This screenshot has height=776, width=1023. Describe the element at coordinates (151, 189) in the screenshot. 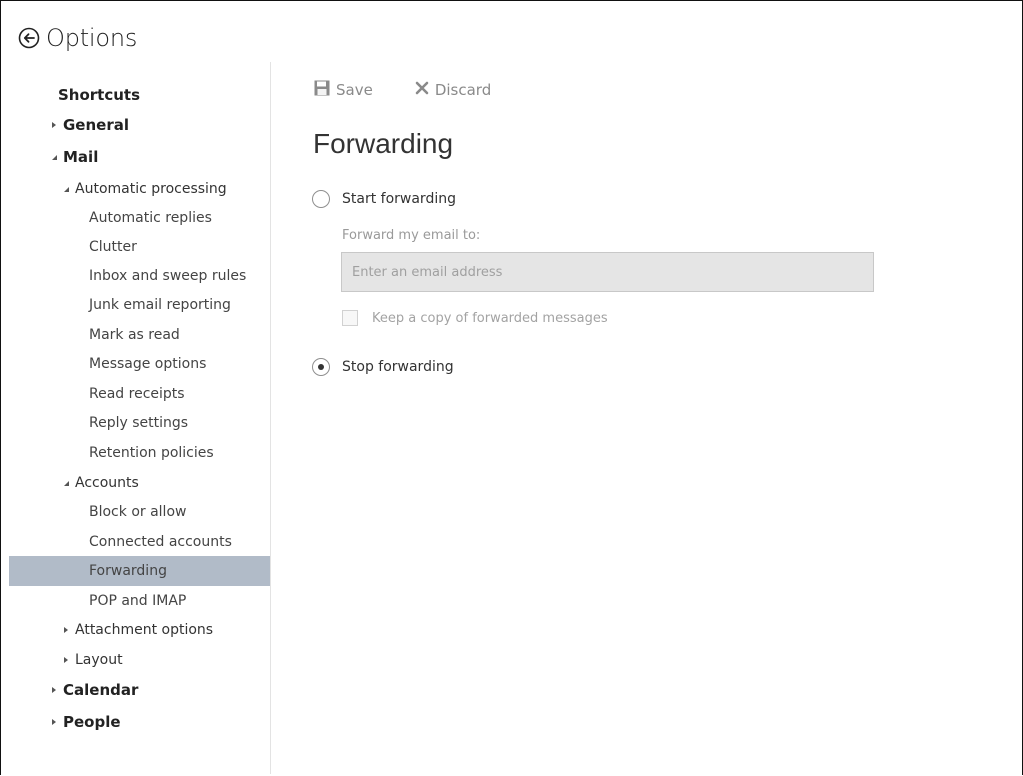

I see `sidebar-item-label: Automatic processing` at that location.